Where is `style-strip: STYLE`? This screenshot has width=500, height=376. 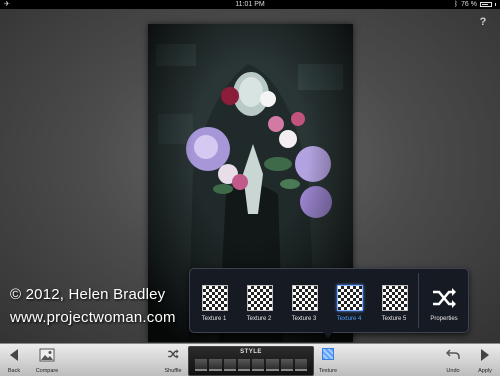 style-strip: STYLE is located at coordinates (251, 361).